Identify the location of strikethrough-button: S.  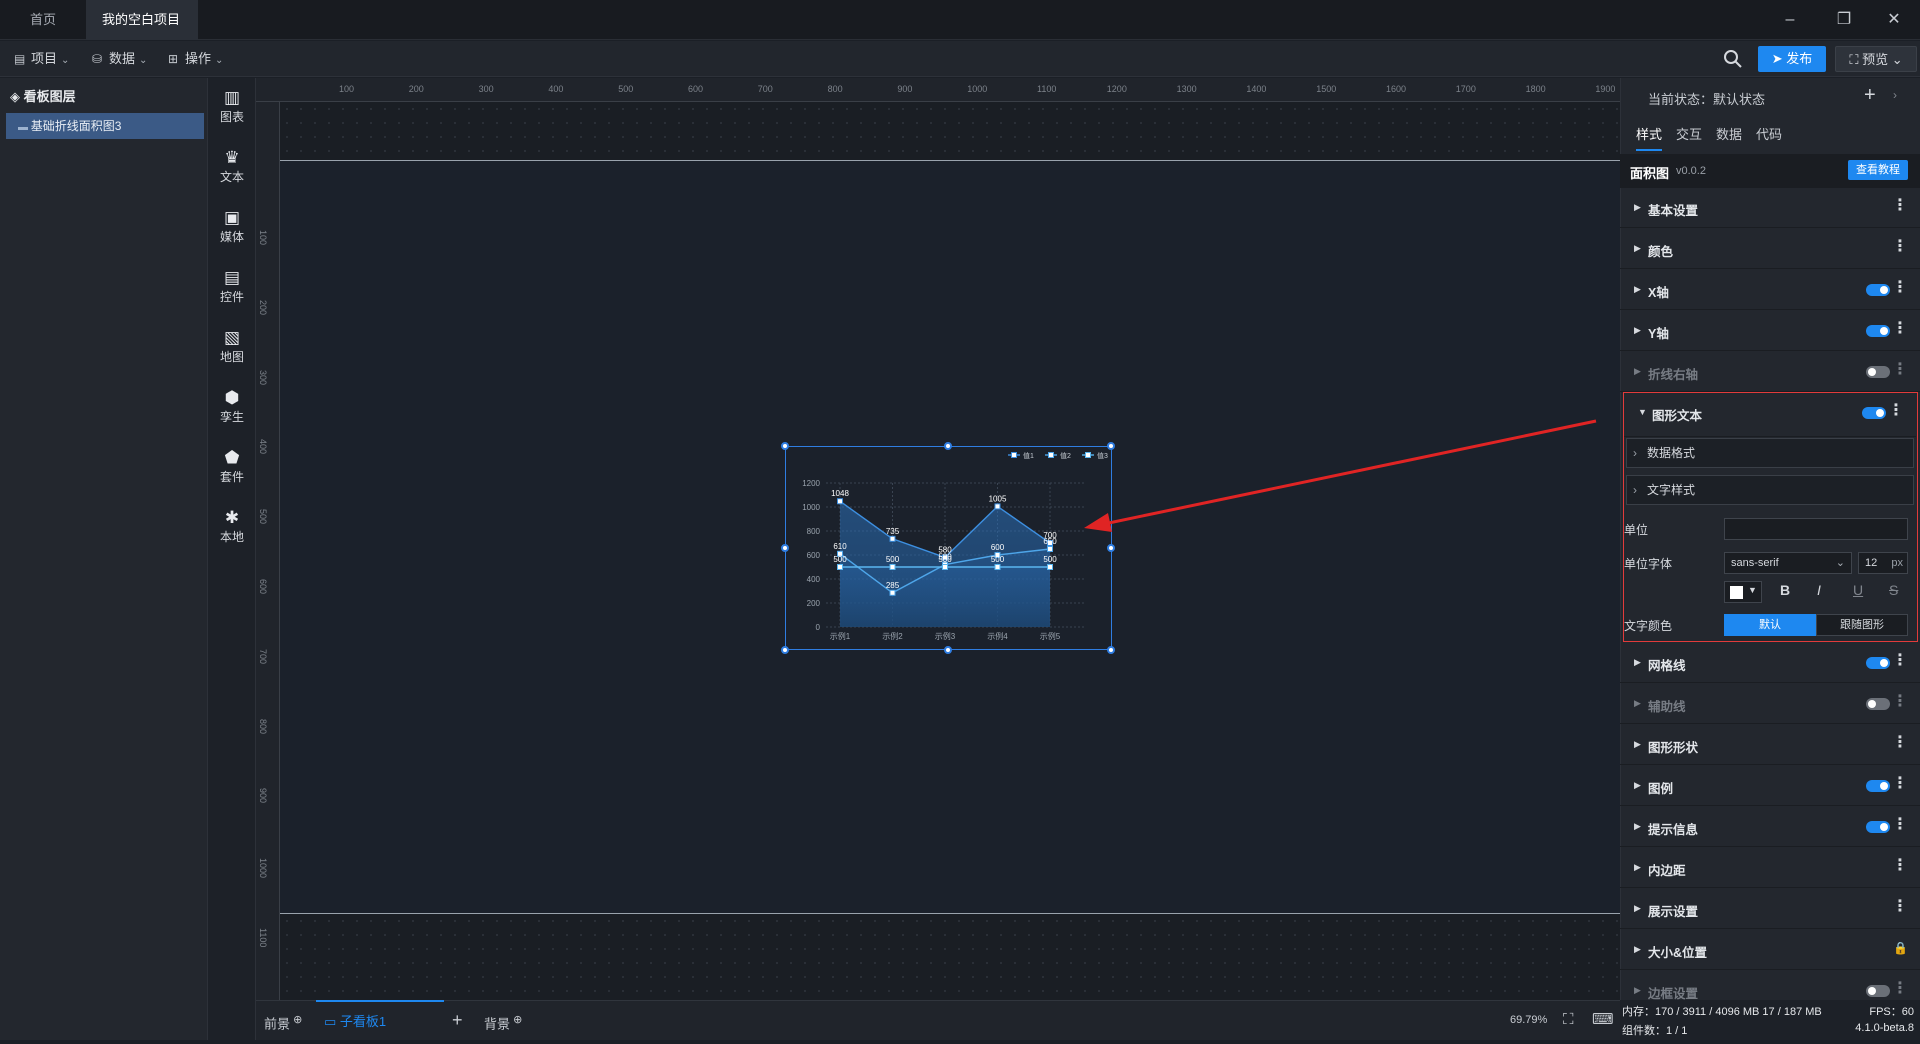
(1893, 590).